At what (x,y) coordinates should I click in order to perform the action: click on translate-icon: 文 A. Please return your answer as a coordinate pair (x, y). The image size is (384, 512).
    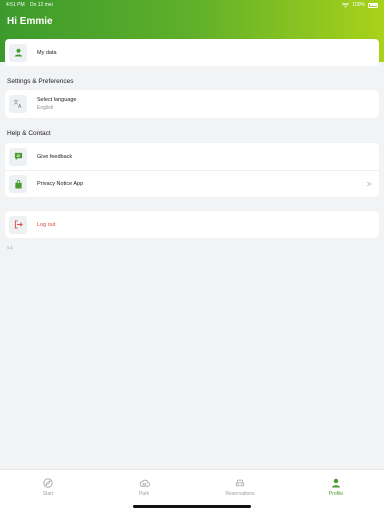
    Looking at the image, I should click on (18, 104).